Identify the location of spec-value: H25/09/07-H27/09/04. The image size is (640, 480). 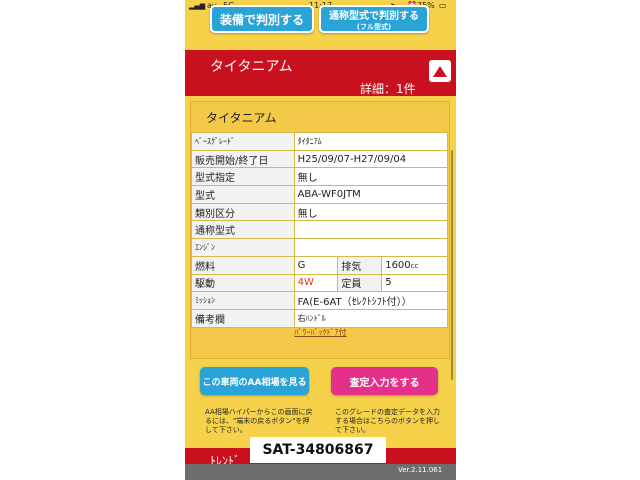
(371, 159).